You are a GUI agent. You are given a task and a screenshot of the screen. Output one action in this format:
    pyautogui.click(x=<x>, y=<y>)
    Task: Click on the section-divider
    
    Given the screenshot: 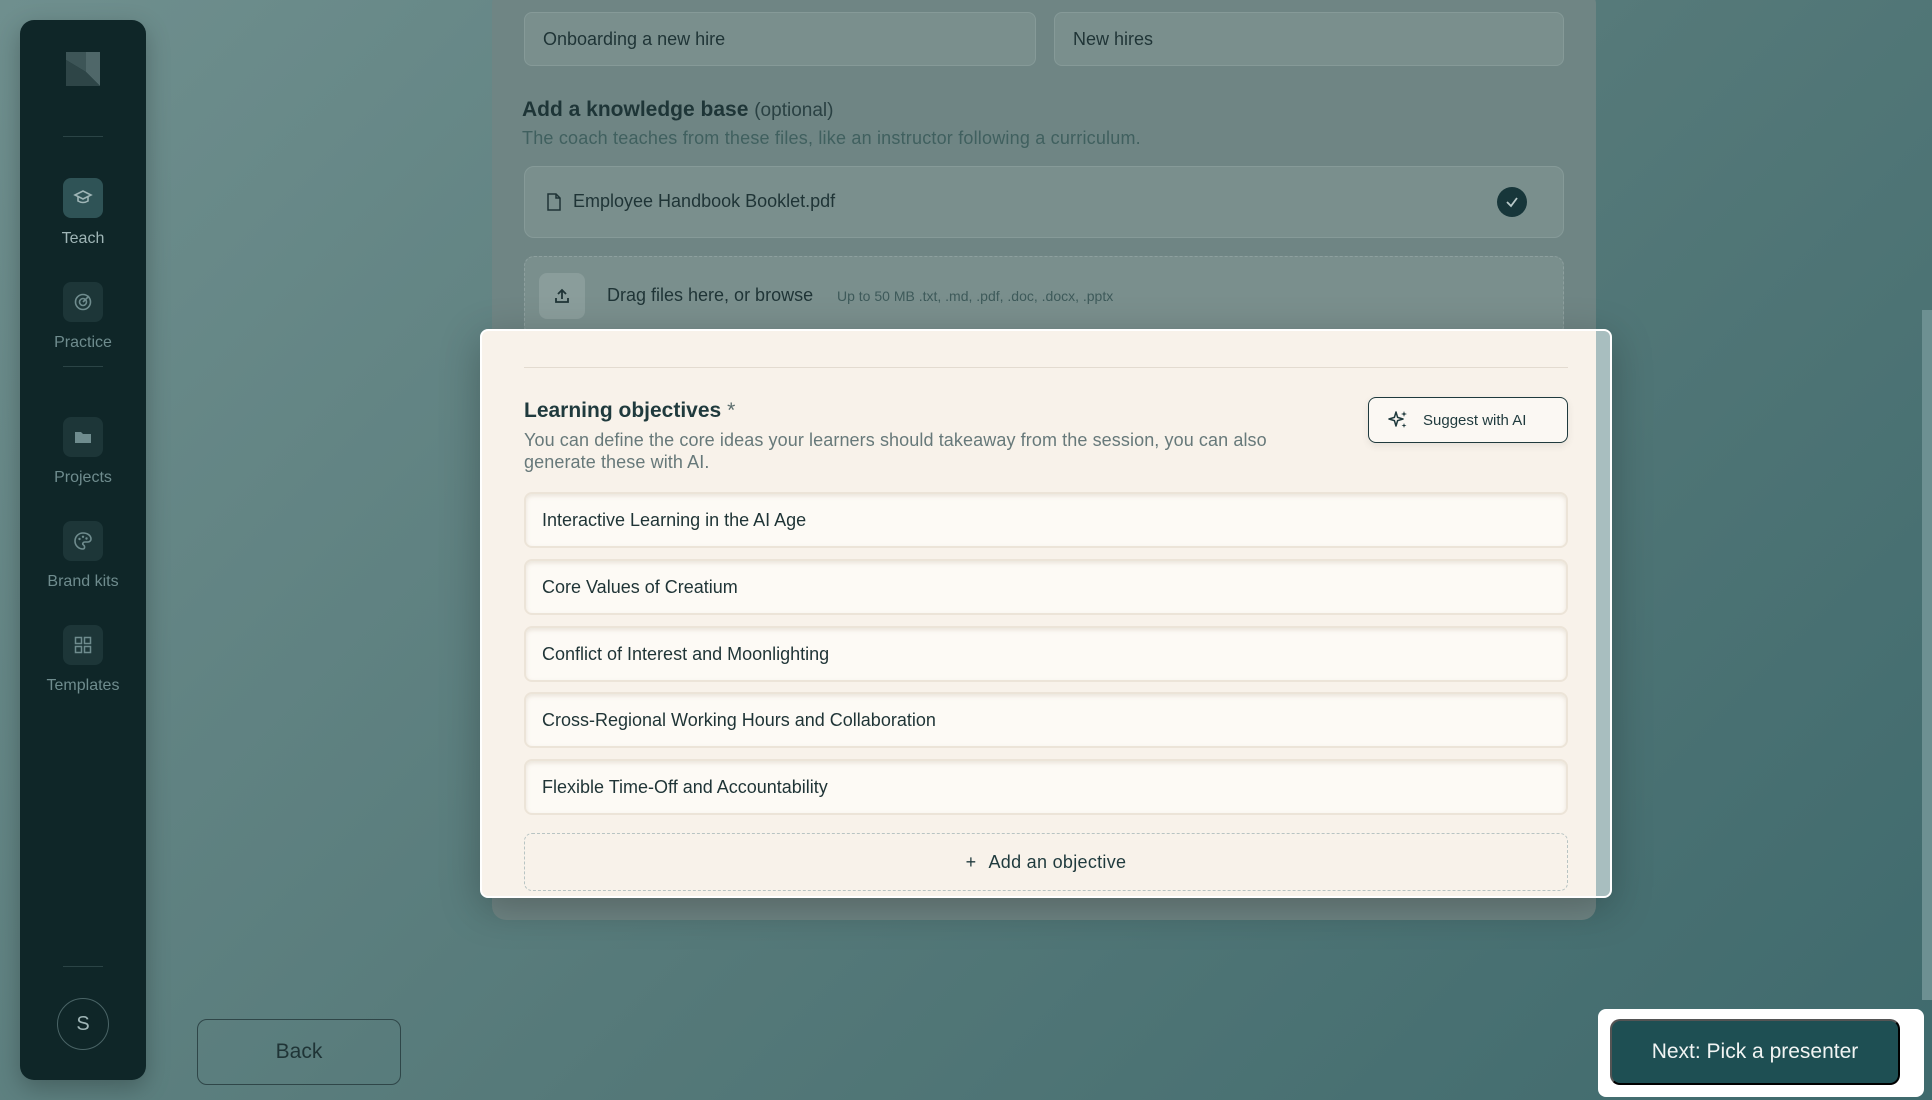 What is the action you would take?
    pyautogui.click(x=1046, y=367)
    